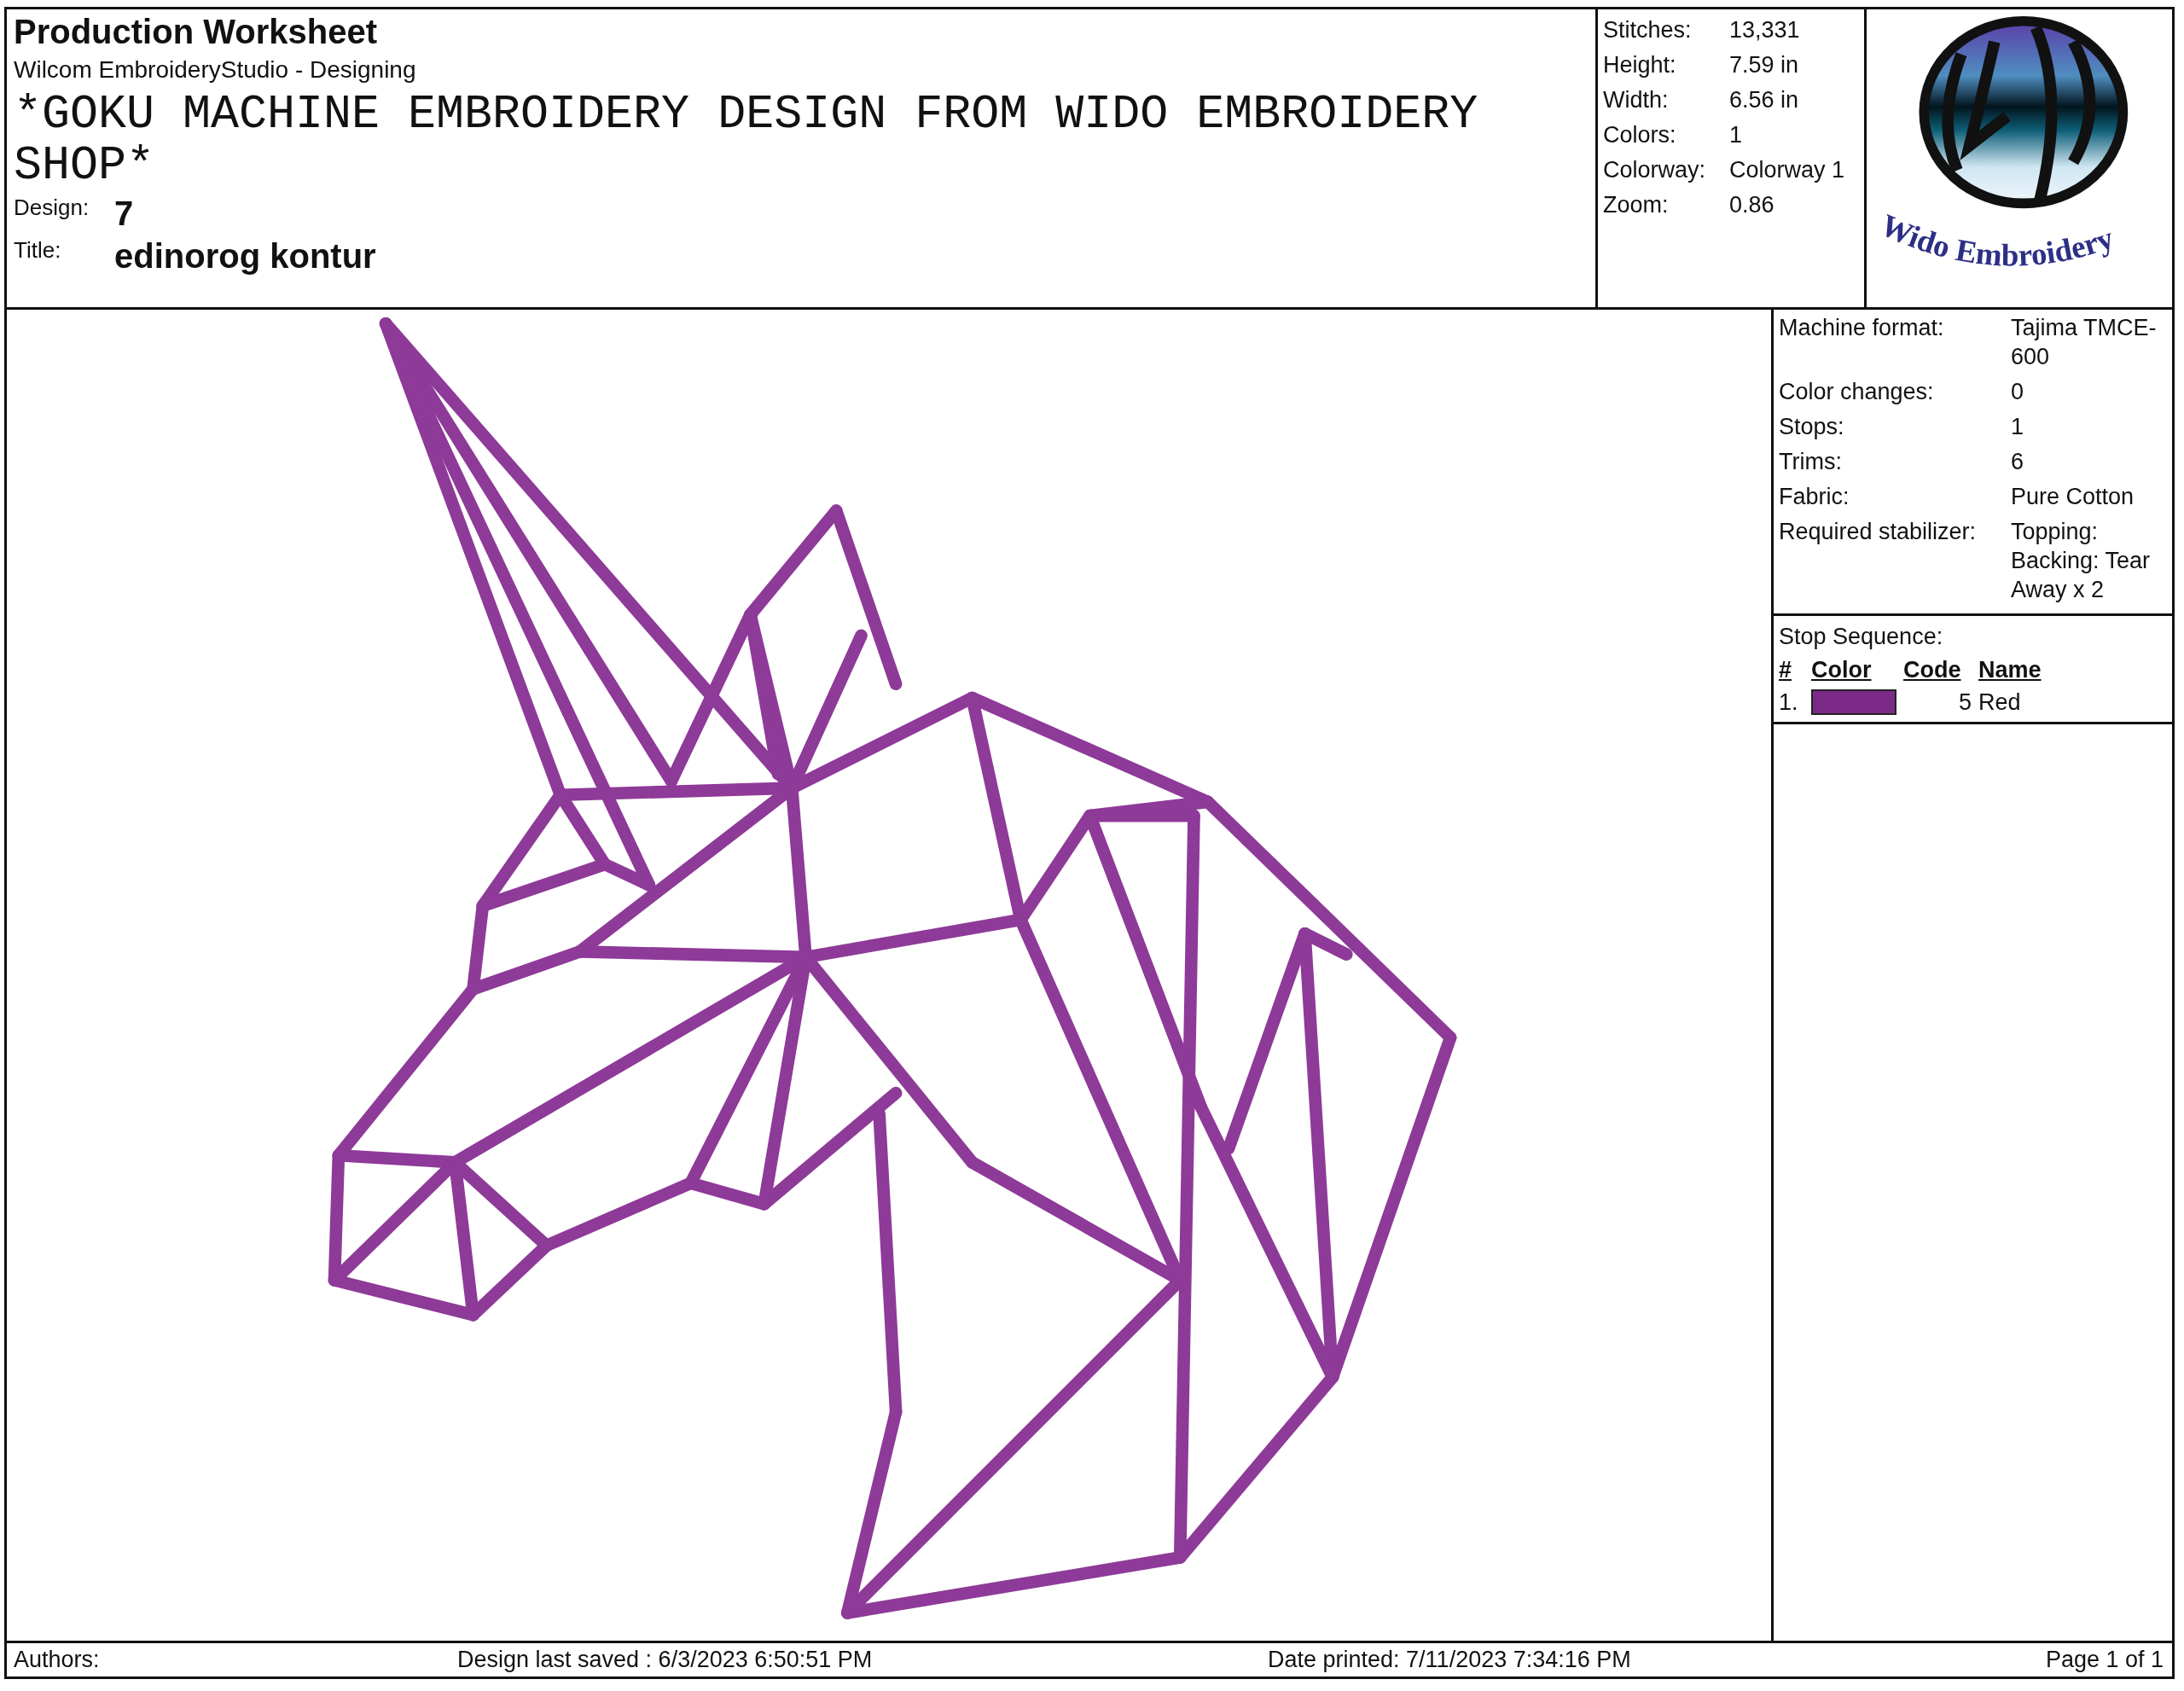  Describe the element at coordinates (1637, 100) in the screenshot. I see `stat-label: Width:` at that location.